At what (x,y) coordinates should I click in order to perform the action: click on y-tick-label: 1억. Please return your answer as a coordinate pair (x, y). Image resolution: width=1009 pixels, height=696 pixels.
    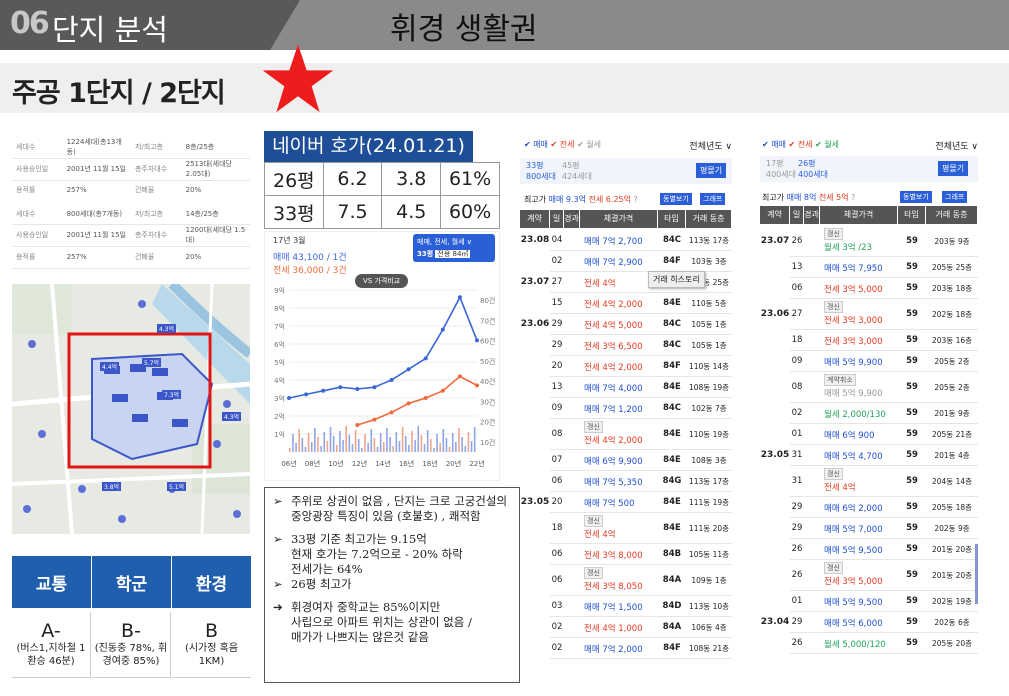
    Looking at the image, I should click on (279, 435).